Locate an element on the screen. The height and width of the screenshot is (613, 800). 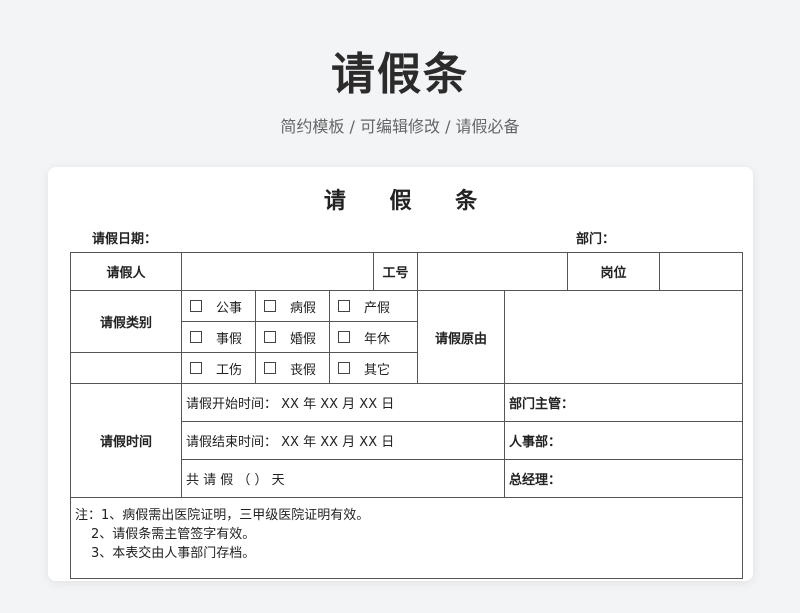
leave-type-option: 事假 is located at coordinates (218, 337).